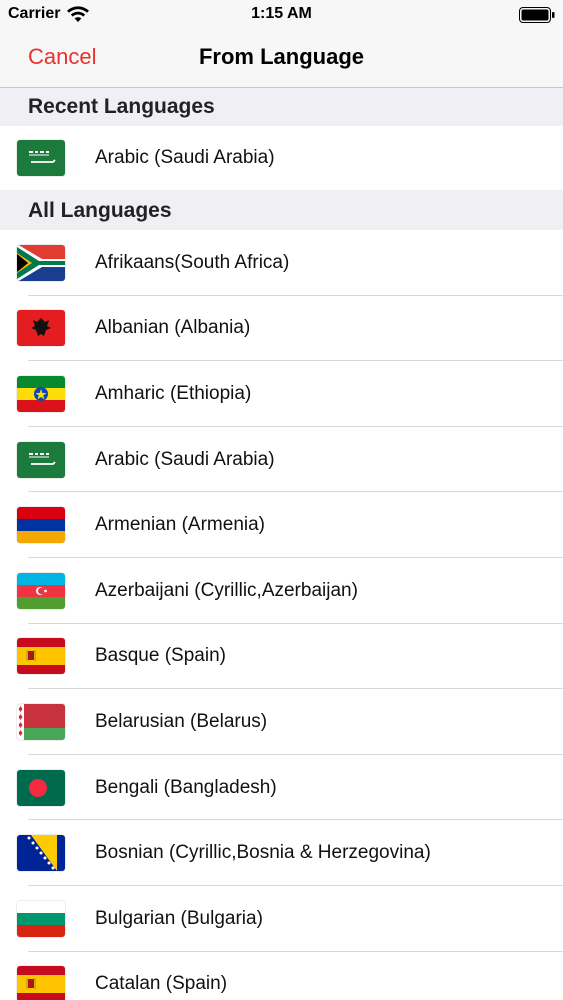  What do you see at coordinates (281, 656) in the screenshot?
I see `list-item: Basque (Spain)` at bounding box center [281, 656].